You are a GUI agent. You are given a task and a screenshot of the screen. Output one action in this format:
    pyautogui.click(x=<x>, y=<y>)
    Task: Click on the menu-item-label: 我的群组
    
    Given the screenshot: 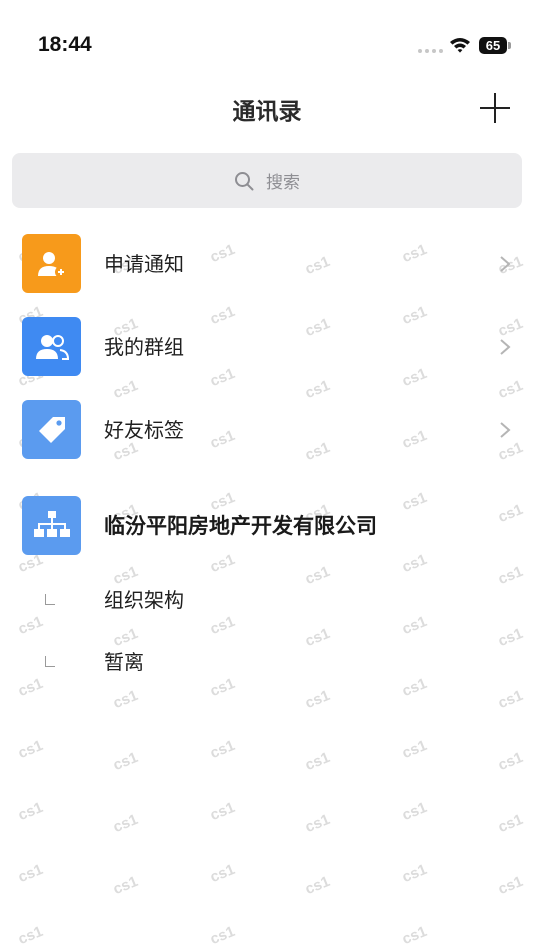 What is the action you would take?
    pyautogui.click(x=144, y=347)
    